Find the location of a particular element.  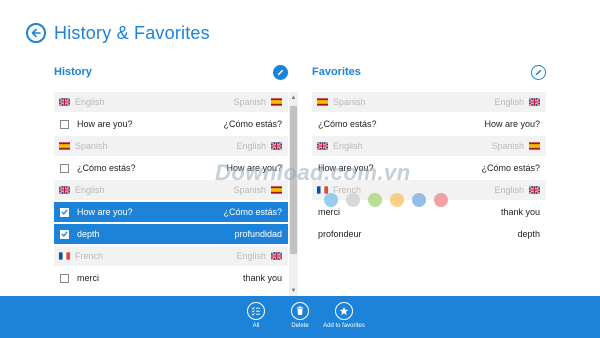

history-phrase-row: depth profundidad is located at coordinates (171, 234).